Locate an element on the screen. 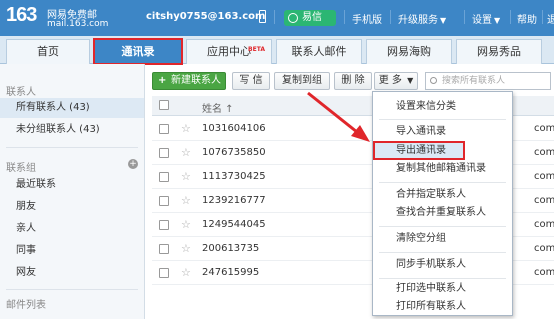 This screenshot has width=554, height=319. new-contact-label: 新建联系人 is located at coordinates (196, 80).